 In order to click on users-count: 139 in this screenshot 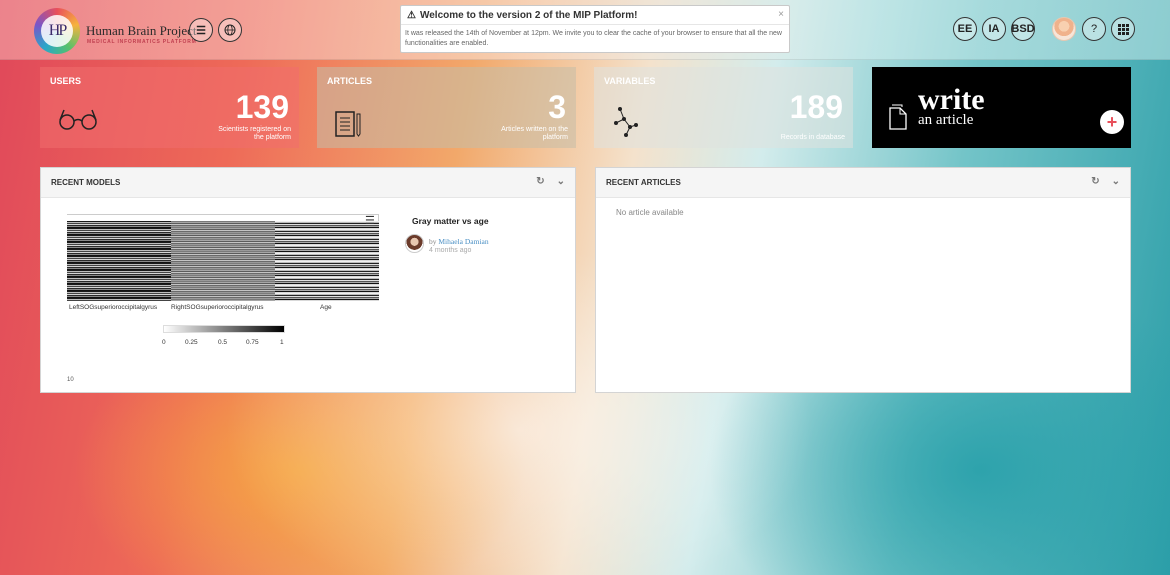, I will do `click(262, 107)`.